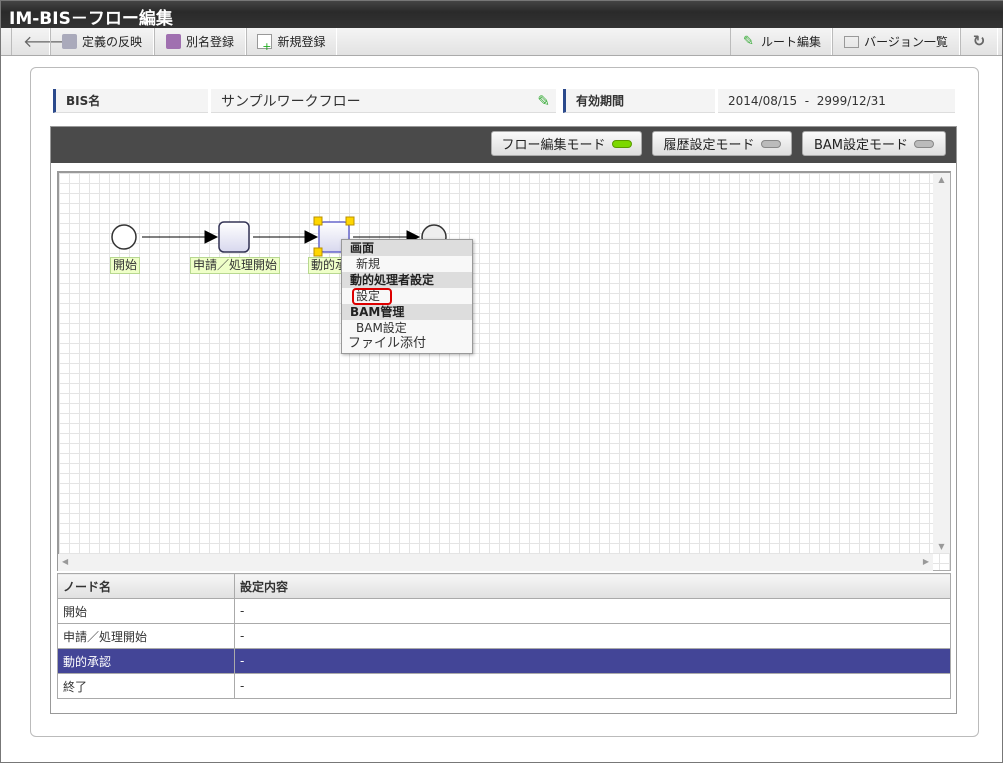 This screenshot has height=763, width=1003. What do you see at coordinates (235, 265) in the screenshot?
I see `node-label: 申請／処理開始` at bounding box center [235, 265].